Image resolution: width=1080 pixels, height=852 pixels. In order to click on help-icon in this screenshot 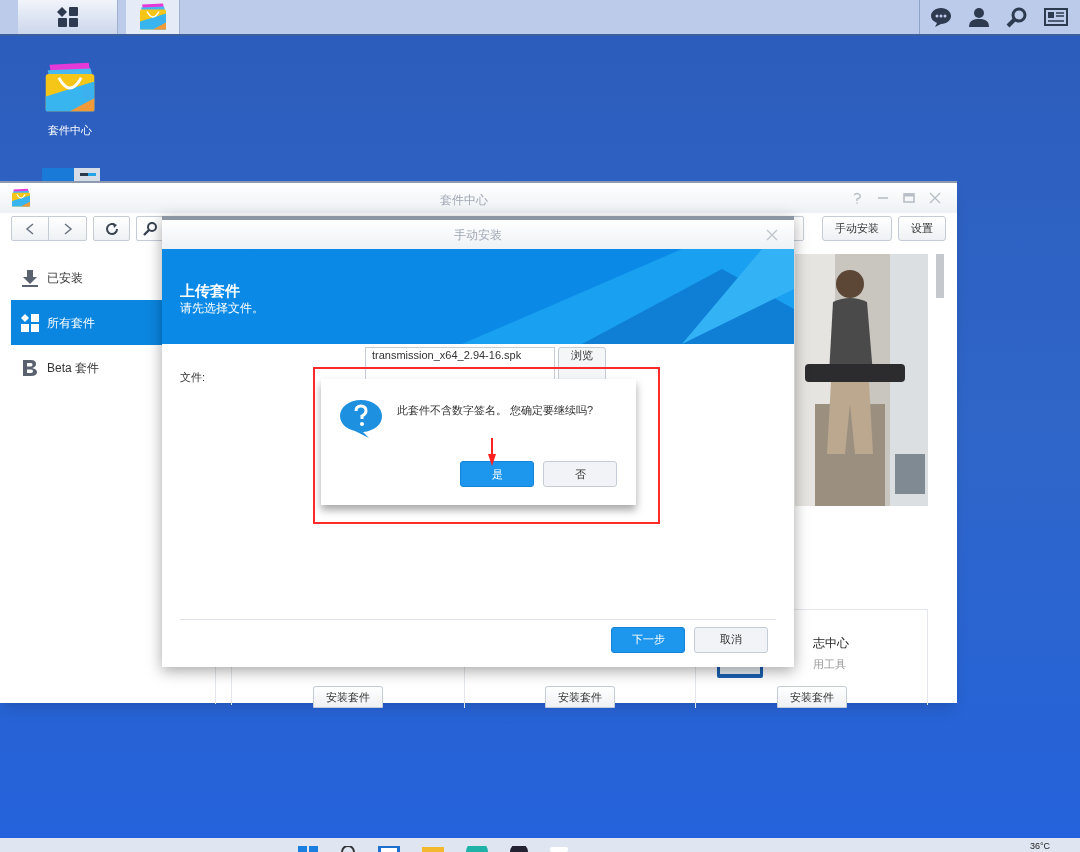, I will do `click(857, 198)`.